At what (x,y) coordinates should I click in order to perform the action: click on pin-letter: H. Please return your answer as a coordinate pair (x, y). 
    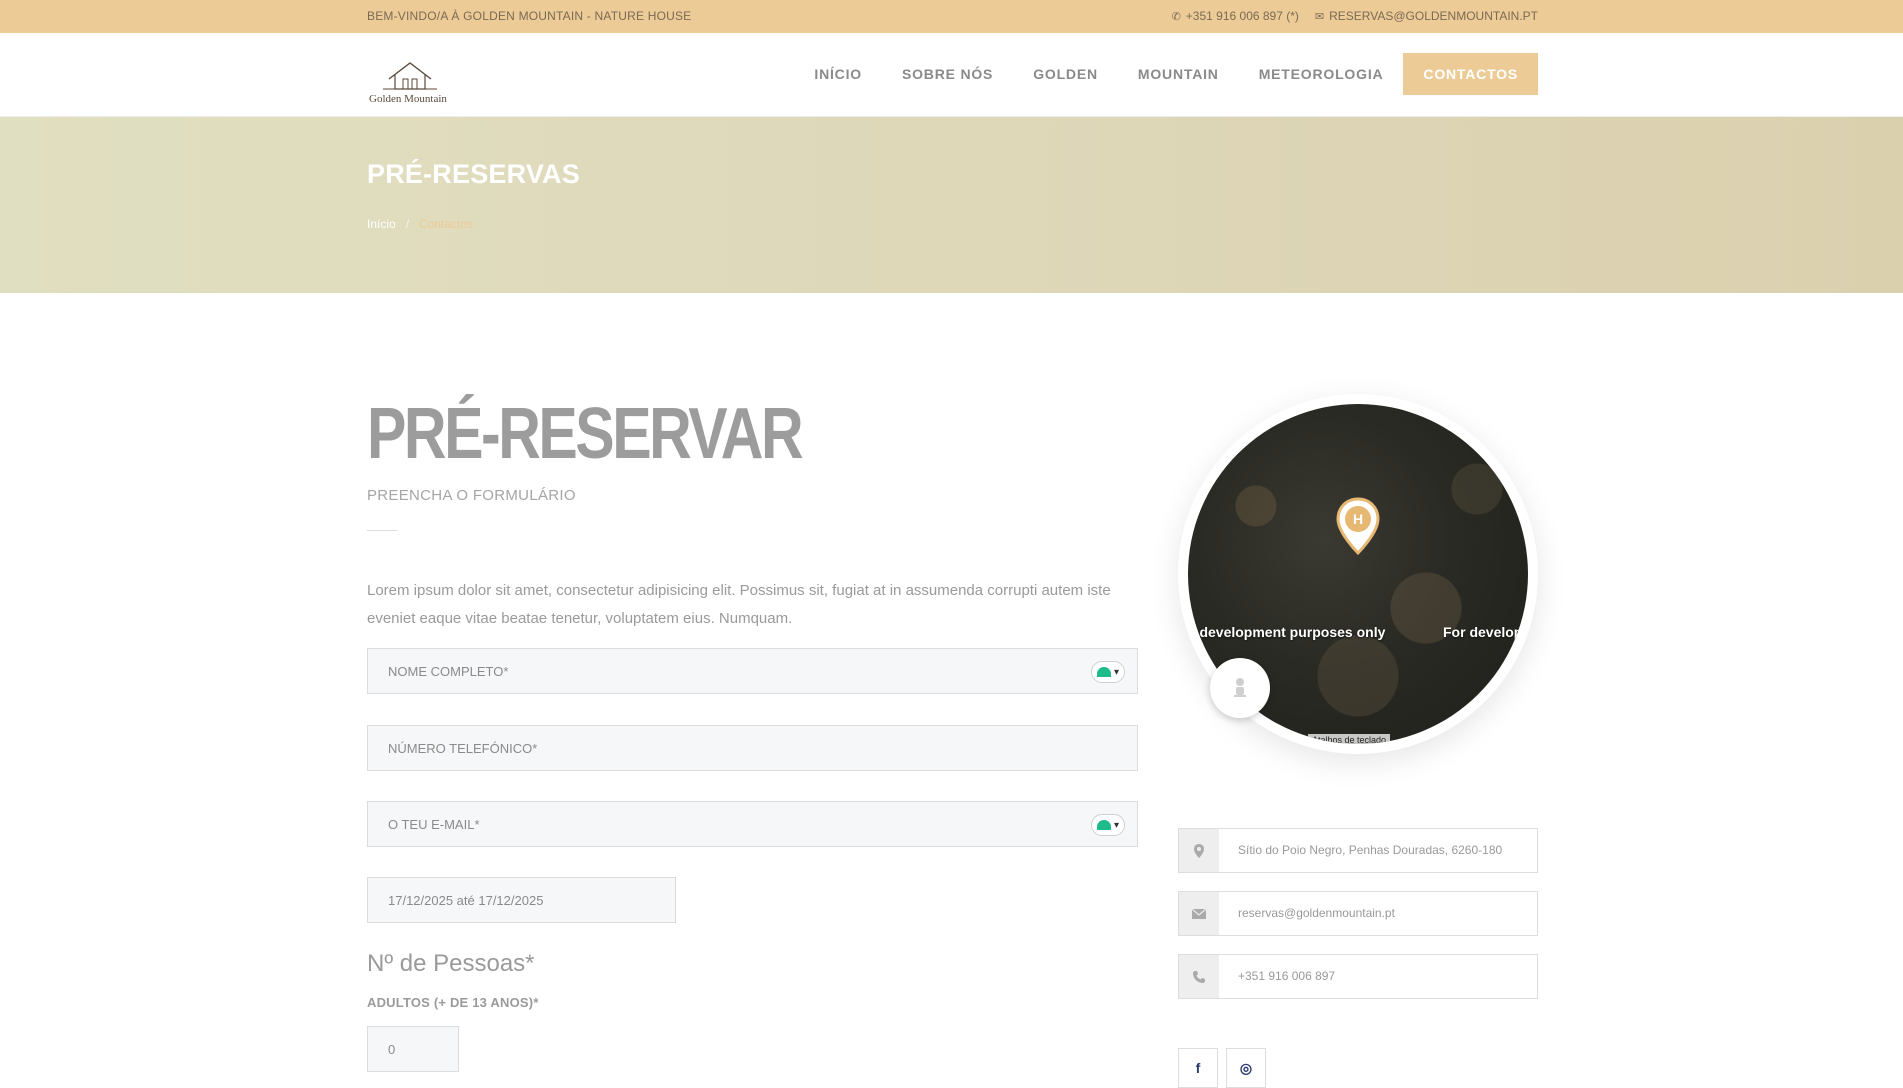
    Looking at the image, I should click on (1358, 519).